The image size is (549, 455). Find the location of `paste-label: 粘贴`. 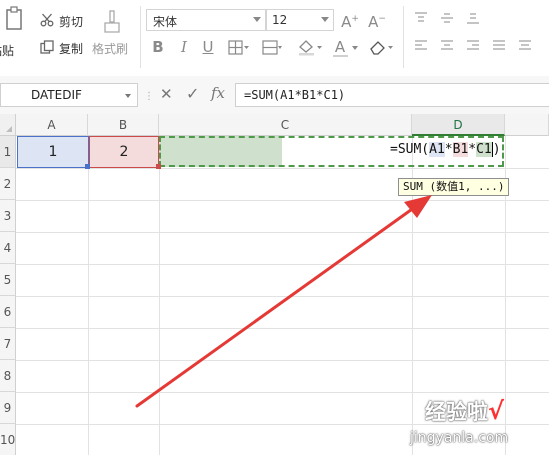

paste-label: 粘贴 is located at coordinates (7, 51).